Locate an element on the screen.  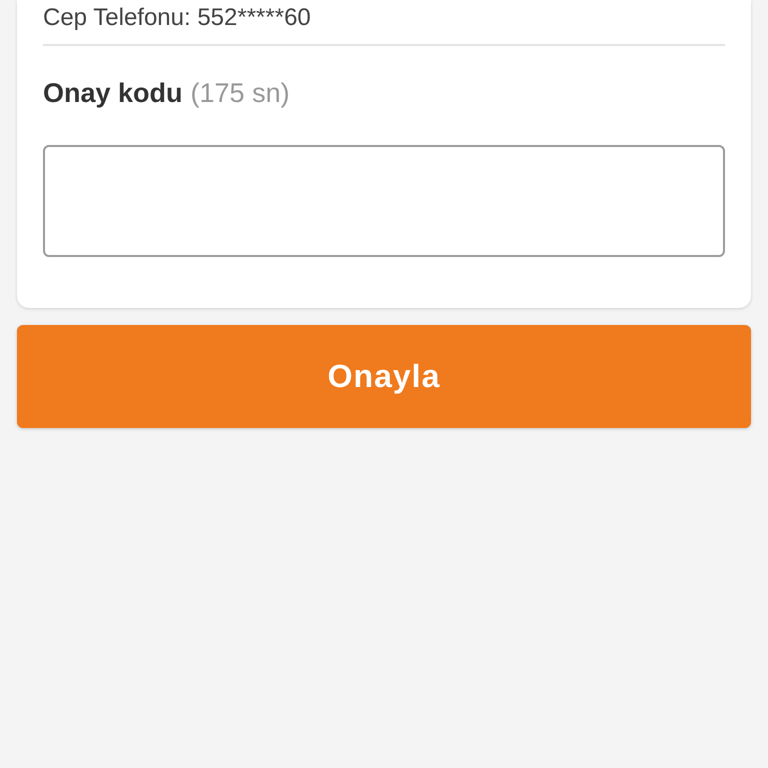
input-field is located at coordinates (384, 201).